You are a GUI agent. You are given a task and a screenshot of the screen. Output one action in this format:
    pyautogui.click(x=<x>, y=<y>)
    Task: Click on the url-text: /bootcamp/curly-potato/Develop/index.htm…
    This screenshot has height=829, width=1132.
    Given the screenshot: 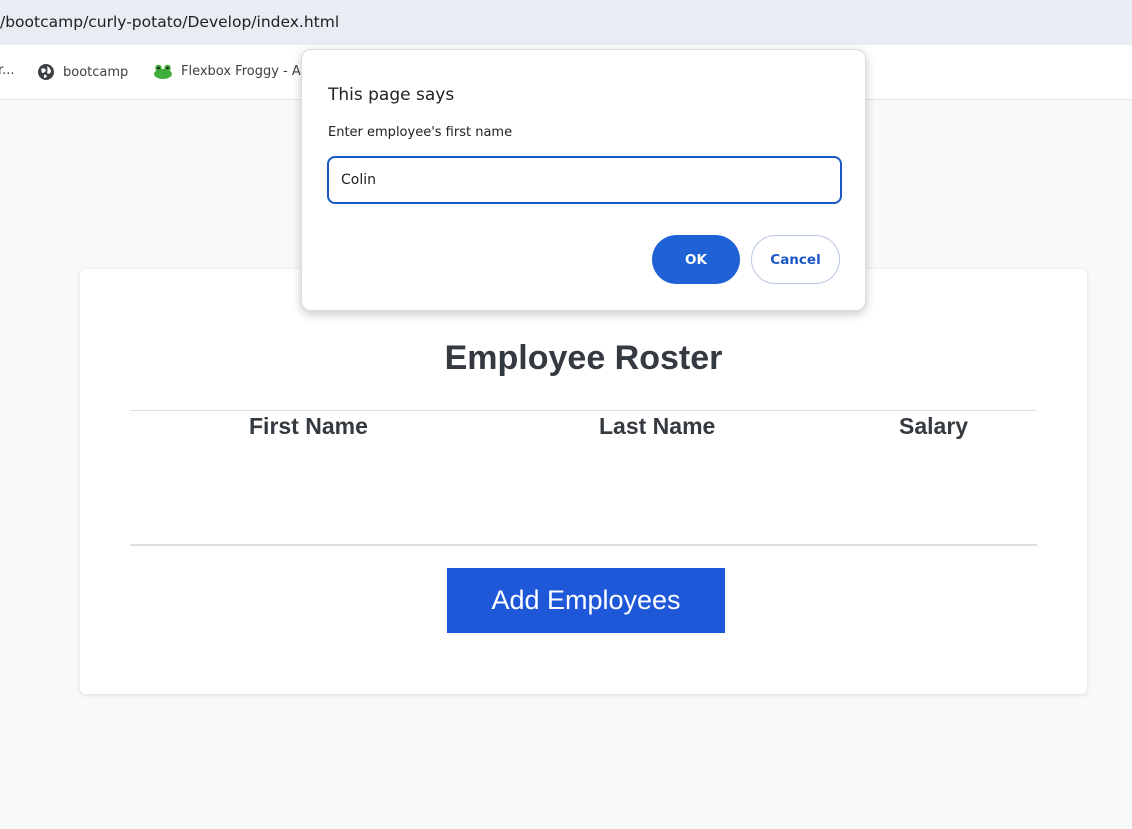 What is the action you would take?
    pyautogui.click(x=169, y=22)
    